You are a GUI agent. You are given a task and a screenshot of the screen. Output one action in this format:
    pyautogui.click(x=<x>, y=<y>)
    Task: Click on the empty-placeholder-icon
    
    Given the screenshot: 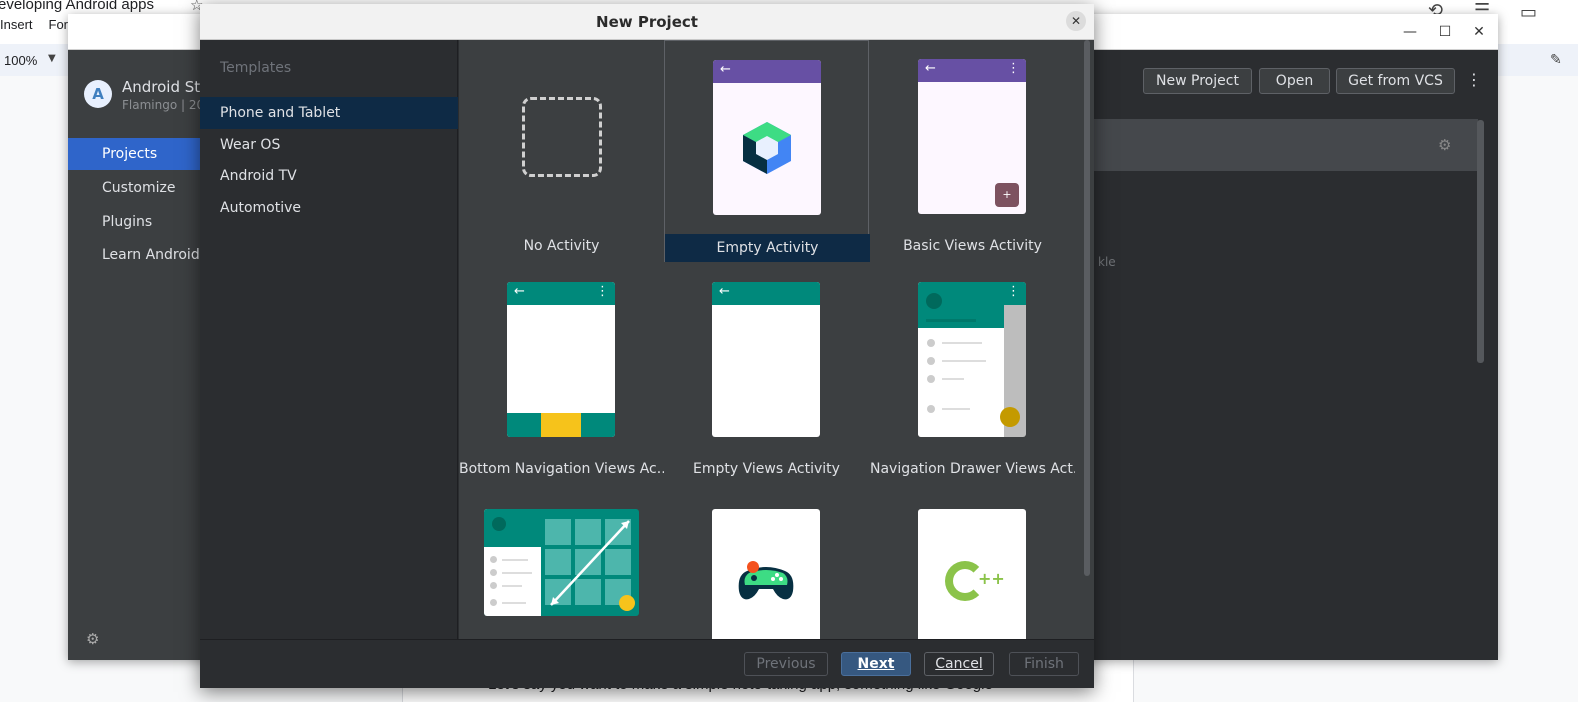 What is the action you would take?
    pyautogui.click(x=562, y=137)
    